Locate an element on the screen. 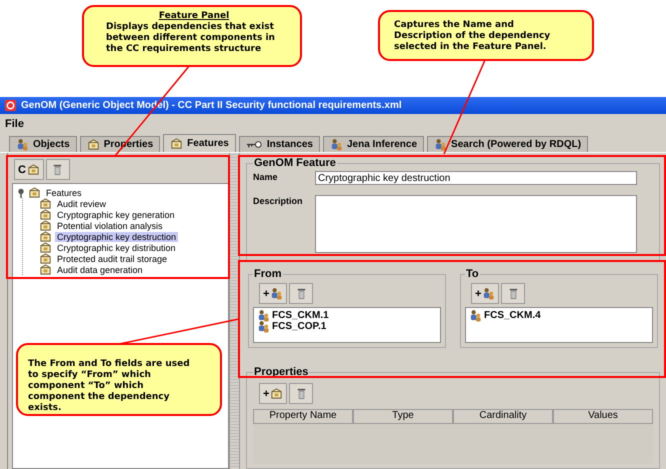 The width and height of the screenshot is (666, 469). tab: Jena Inference is located at coordinates (373, 144).